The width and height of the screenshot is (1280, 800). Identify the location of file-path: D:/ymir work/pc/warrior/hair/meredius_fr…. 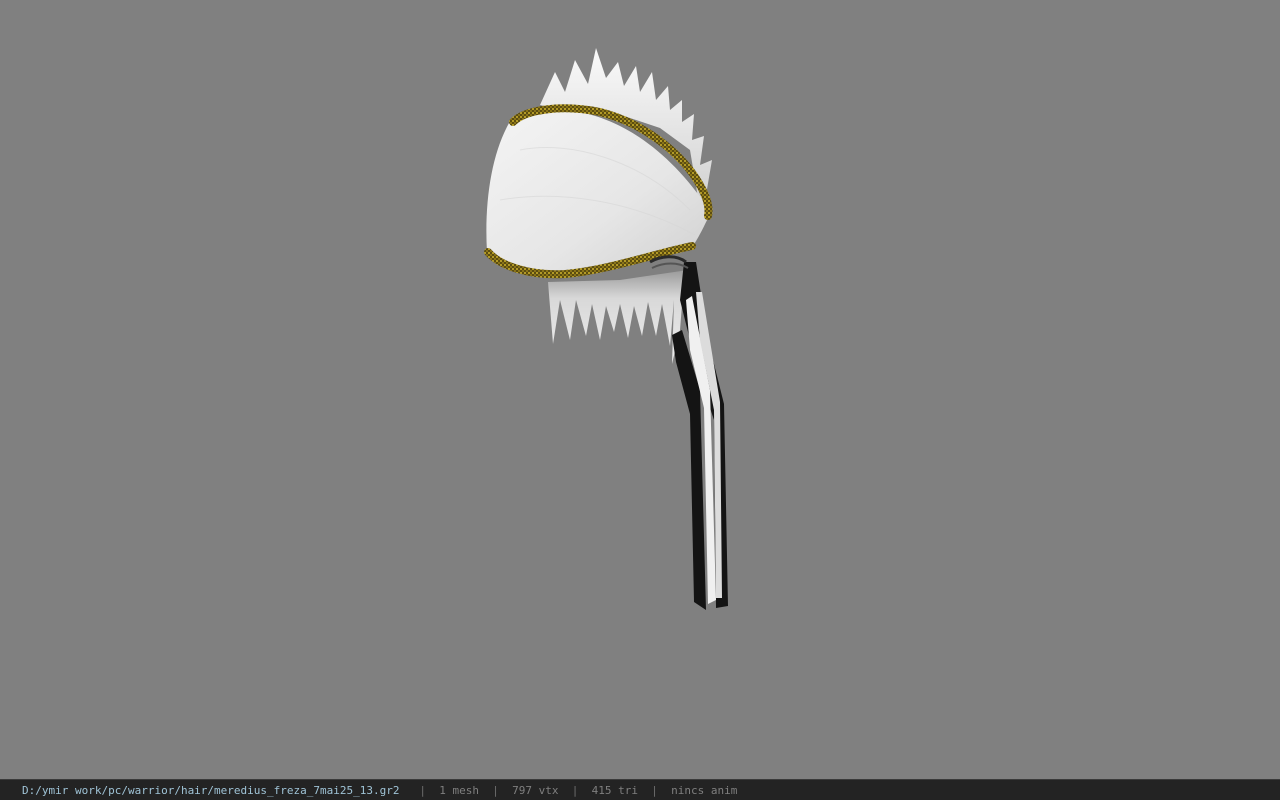
(211, 790).